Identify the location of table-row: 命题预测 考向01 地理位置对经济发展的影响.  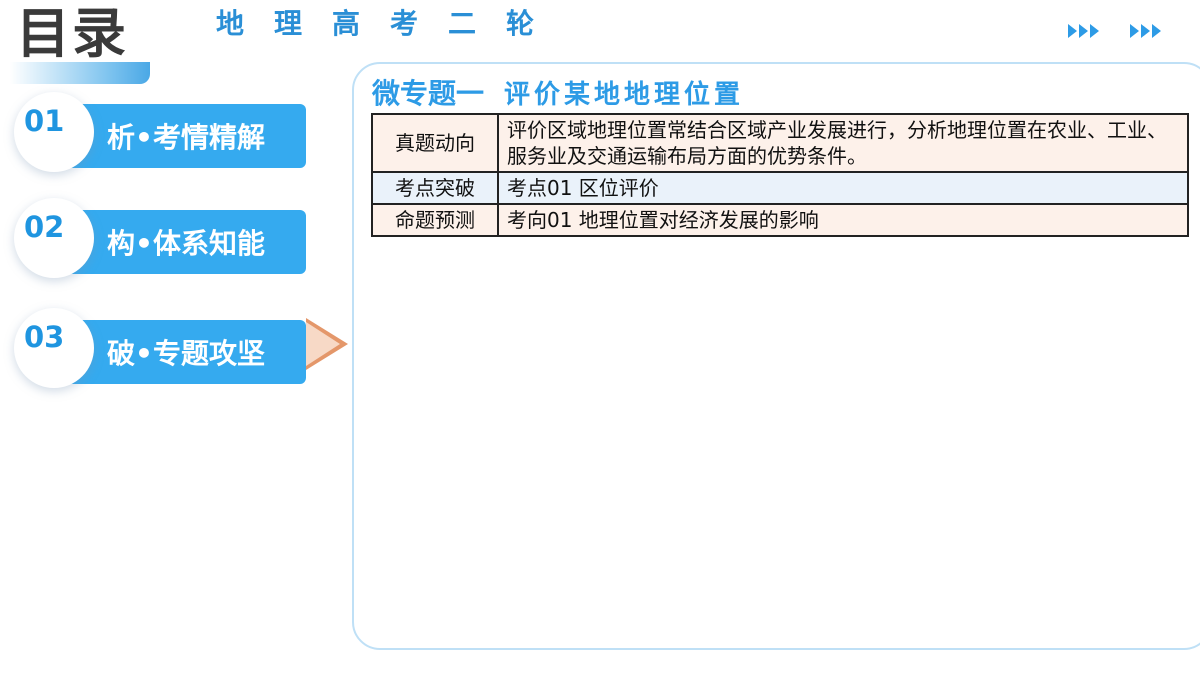
(780, 220).